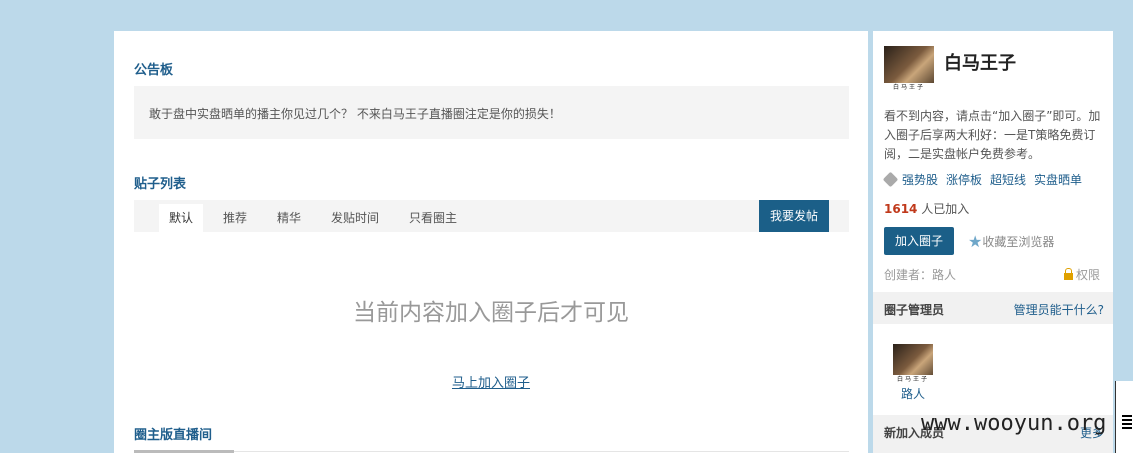 The height and width of the screenshot is (453, 1133). What do you see at coordinates (289, 218) in the screenshot?
I see `tab-featured: 精华` at bounding box center [289, 218].